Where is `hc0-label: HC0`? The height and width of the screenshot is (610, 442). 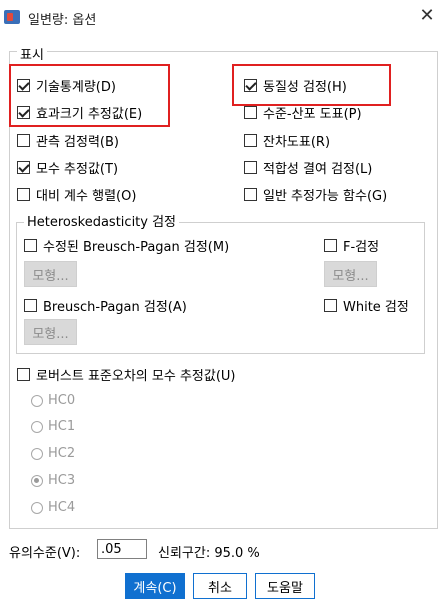 hc0-label: HC0 is located at coordinates (62, 400).